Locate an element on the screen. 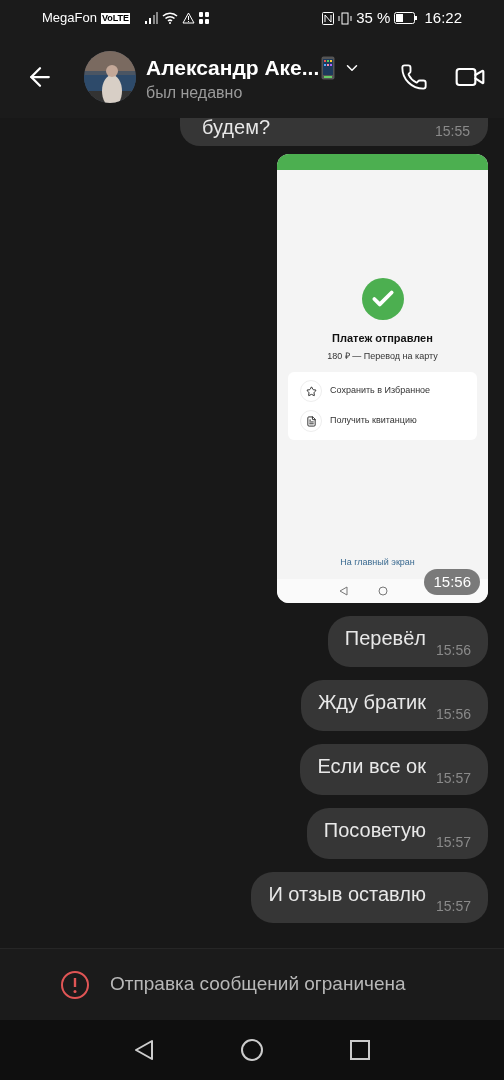 This screenshot has width=504, height=1080. avatar is located at coordinates (110, 77).